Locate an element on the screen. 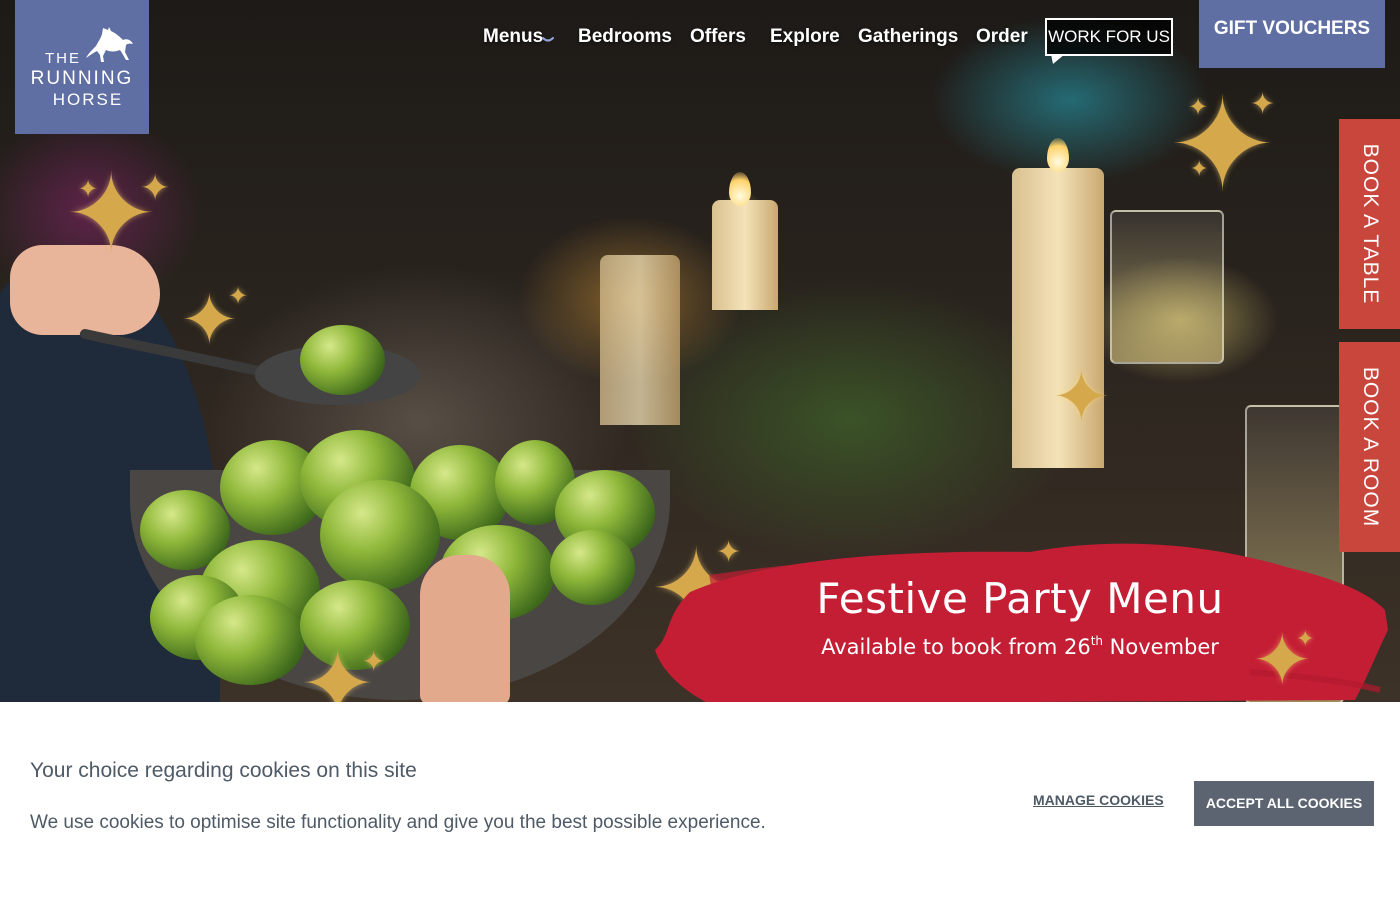  speech-bubble-tail-icon is located at coordinates (1058, 59).